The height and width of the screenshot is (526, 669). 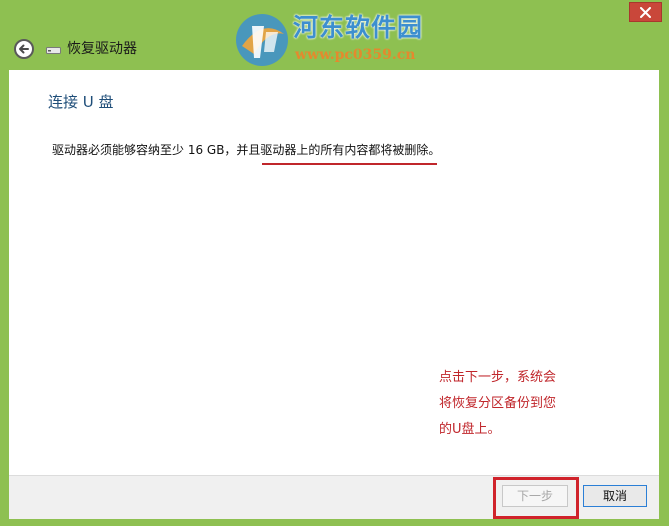 I want to click on back-button, so click(x=24, y=49).